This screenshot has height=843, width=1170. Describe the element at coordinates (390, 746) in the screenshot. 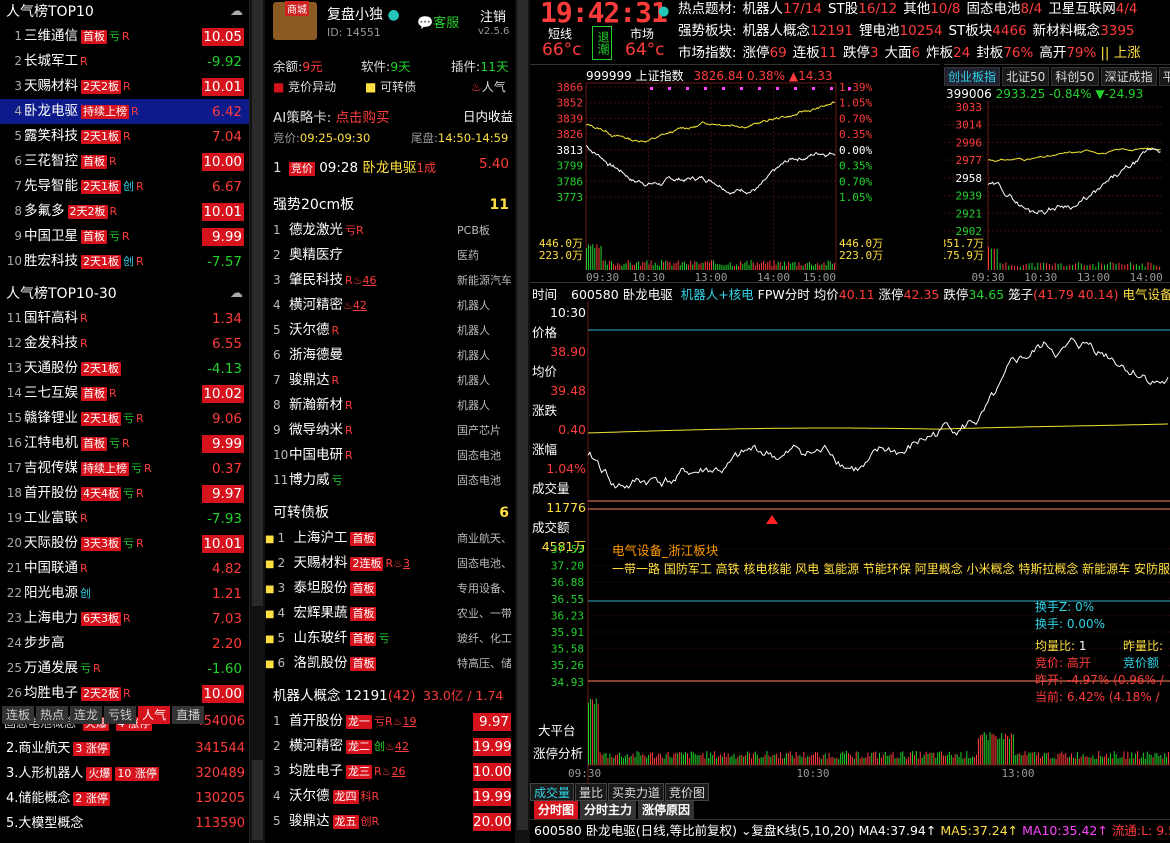

I see `board-row: 2 横河精密 龙二 创♨42 19.99` at that location.